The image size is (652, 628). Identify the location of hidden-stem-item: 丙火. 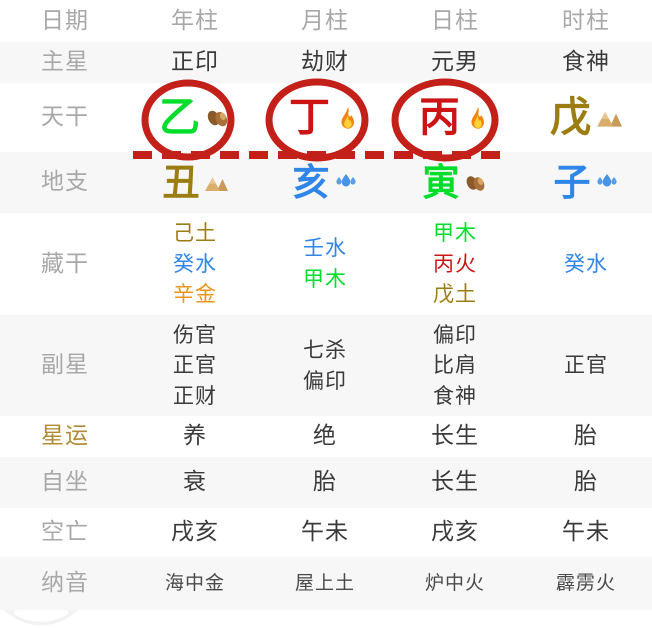
(455, 263).